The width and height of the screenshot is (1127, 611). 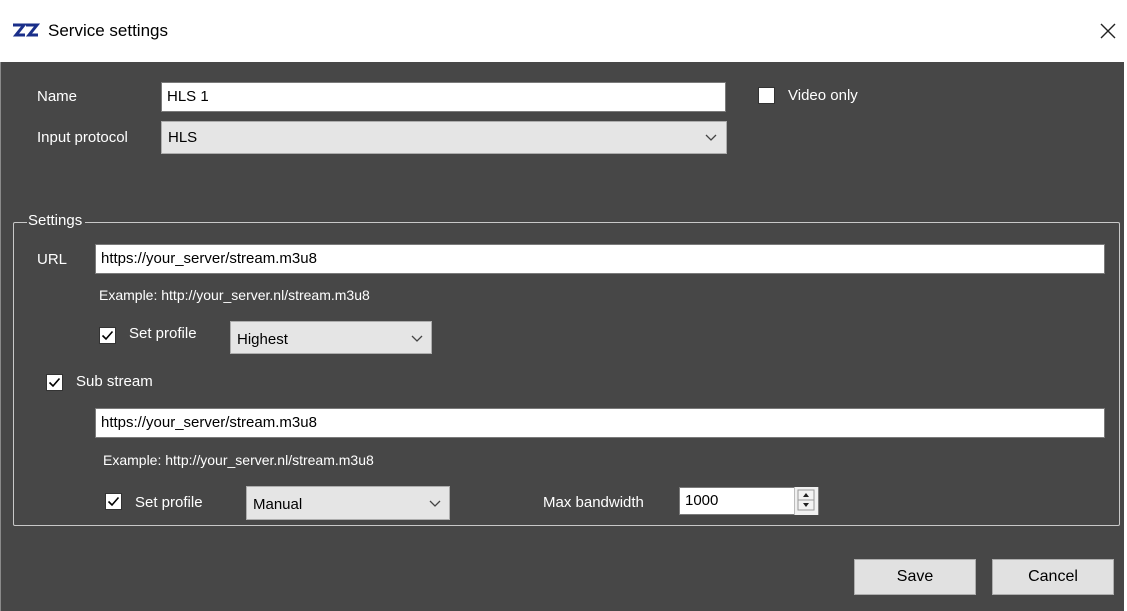 I want to click on sub-set-profile-checkbox, so click(x=113, y=501).